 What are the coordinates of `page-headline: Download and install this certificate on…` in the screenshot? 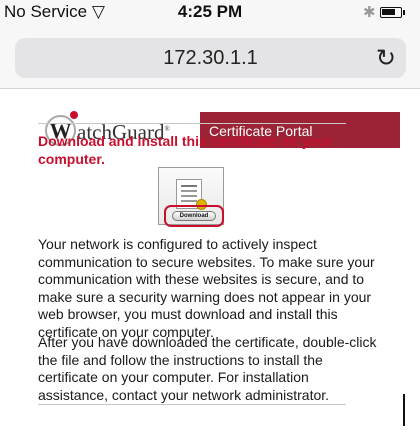 It's located at (185, 150).